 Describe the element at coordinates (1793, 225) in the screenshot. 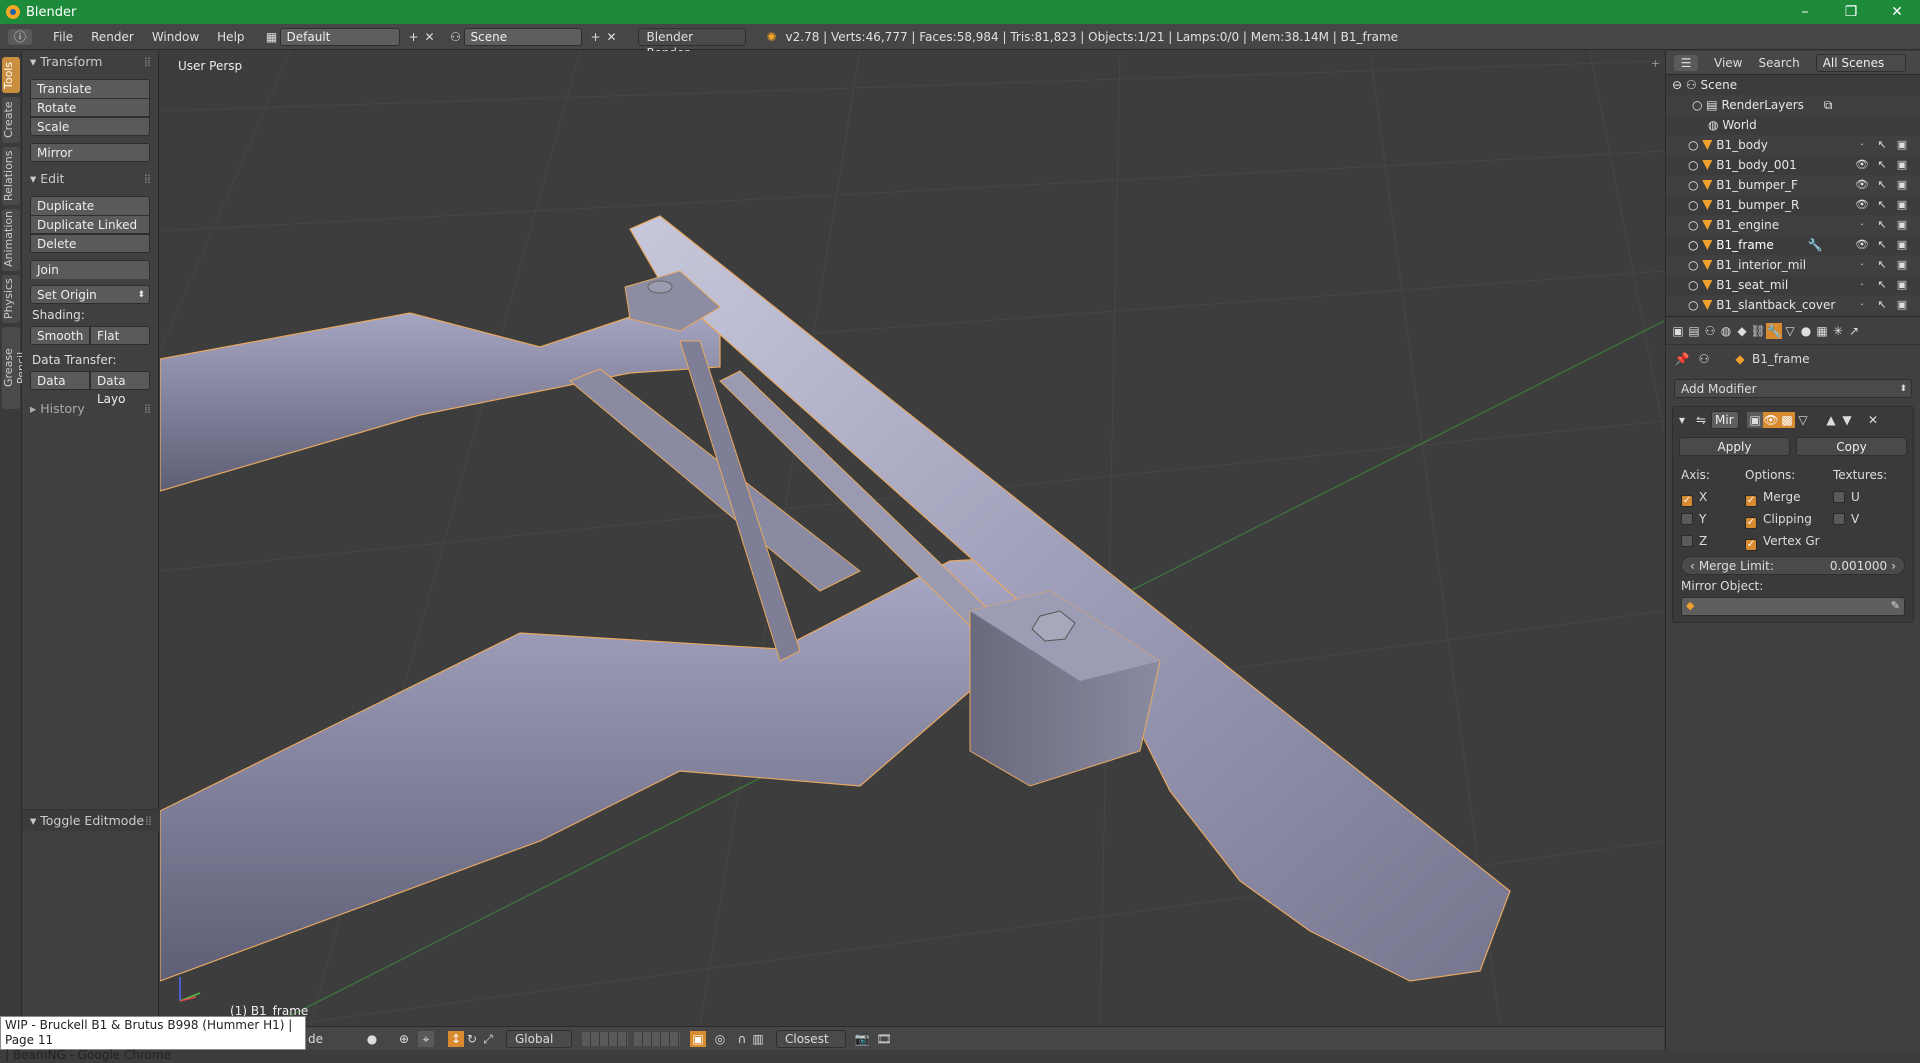

I see `outliner-row-object: ○ B1_engine · ↖ ▣` at that location.